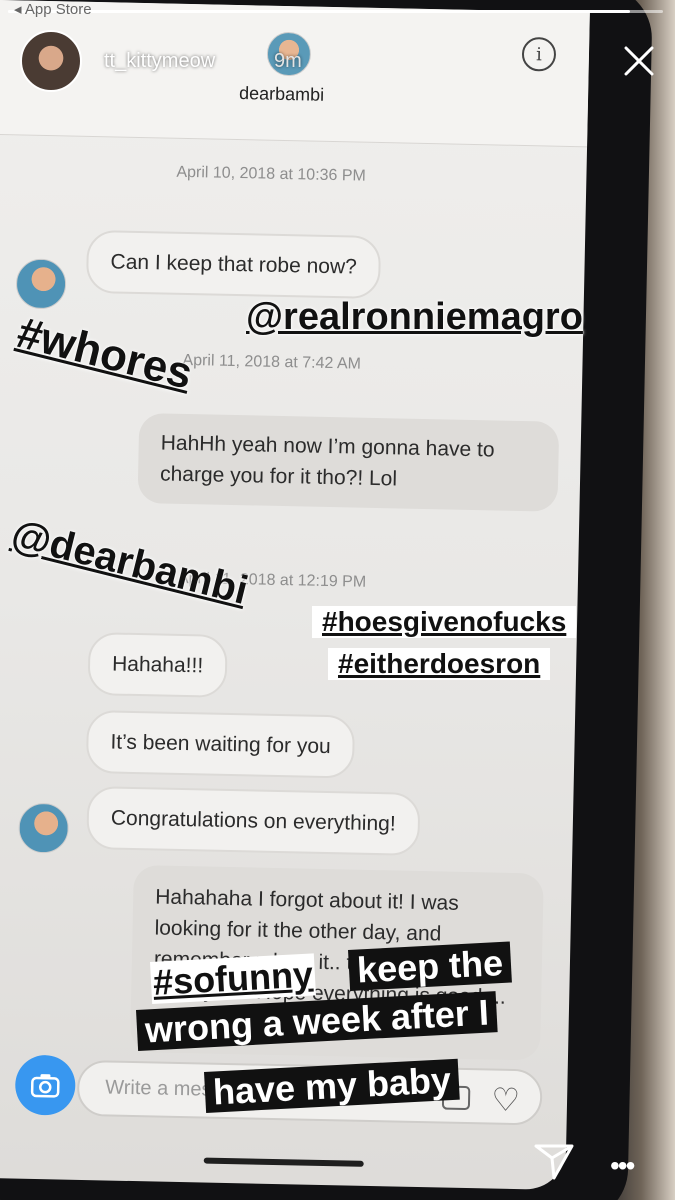  I want to click on sticker-text: @realronniemagro, so click(414, 317).